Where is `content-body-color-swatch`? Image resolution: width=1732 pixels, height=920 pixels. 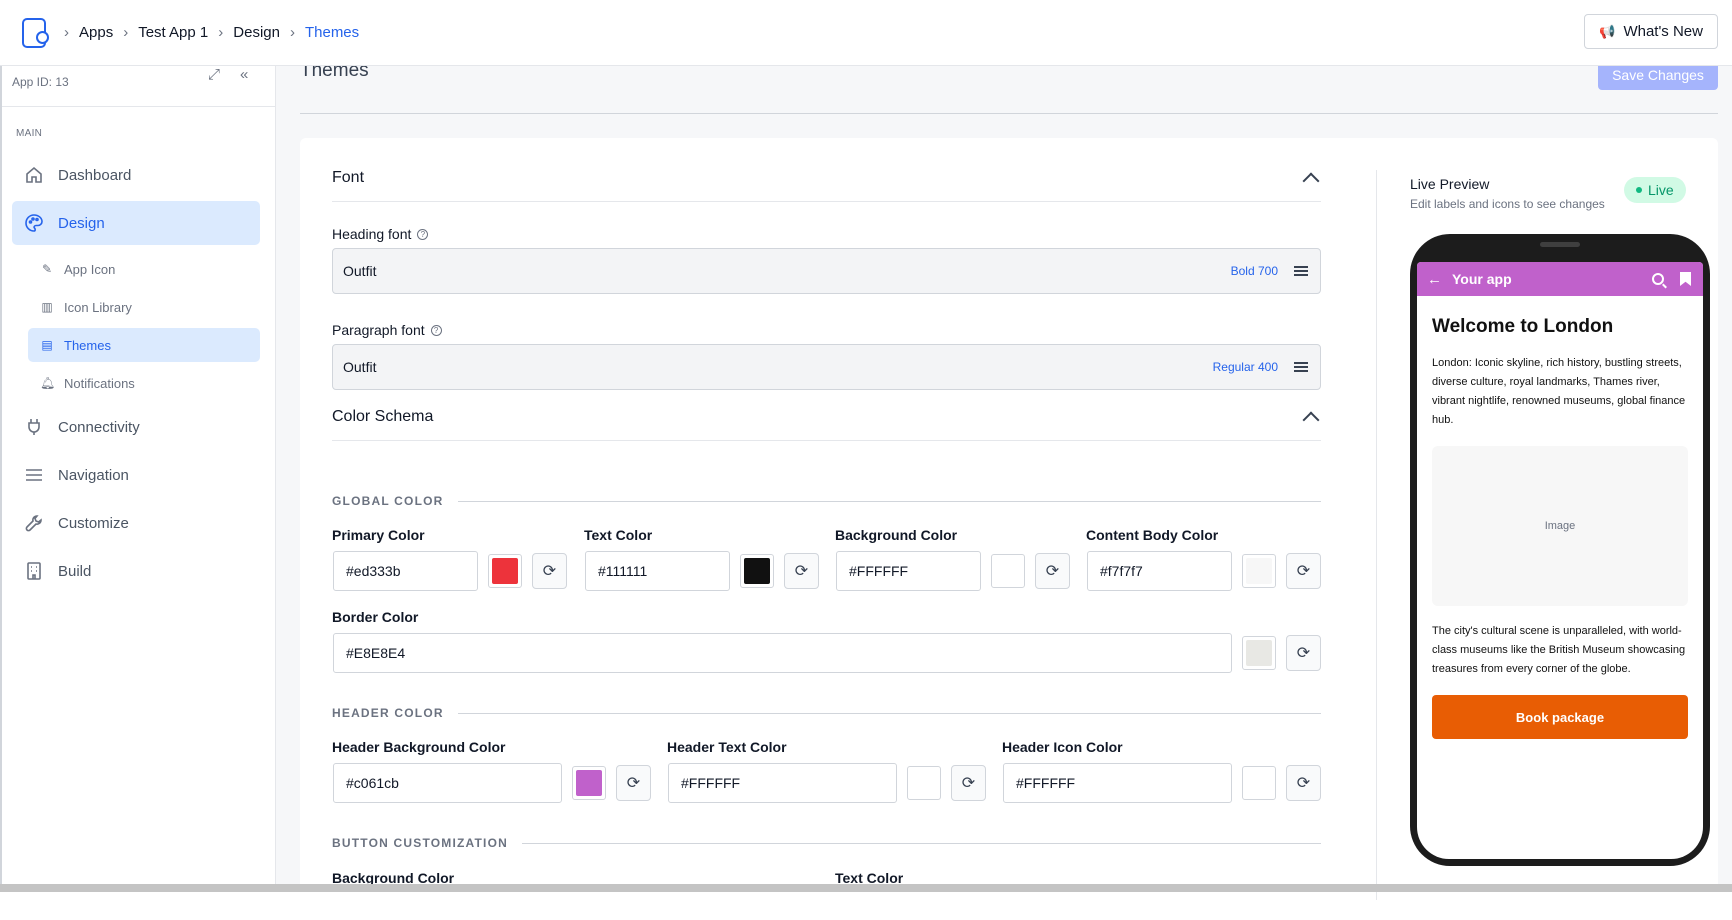
content-body-color-swatch is located at coordinates (1259, 571).